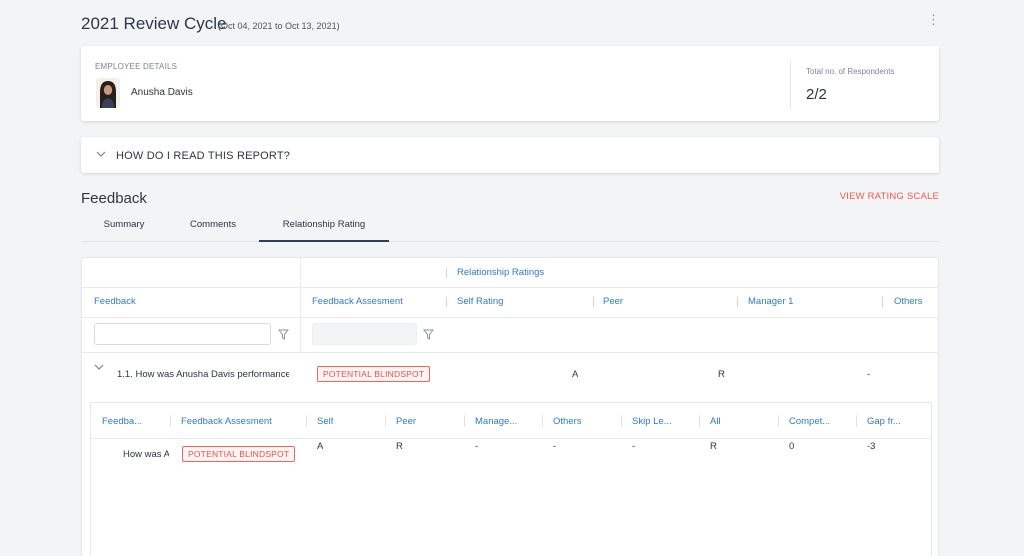 The height and width of the screenshot is (556, 1024). I want to click on detail-gap-value: -3, so click(871, 446).